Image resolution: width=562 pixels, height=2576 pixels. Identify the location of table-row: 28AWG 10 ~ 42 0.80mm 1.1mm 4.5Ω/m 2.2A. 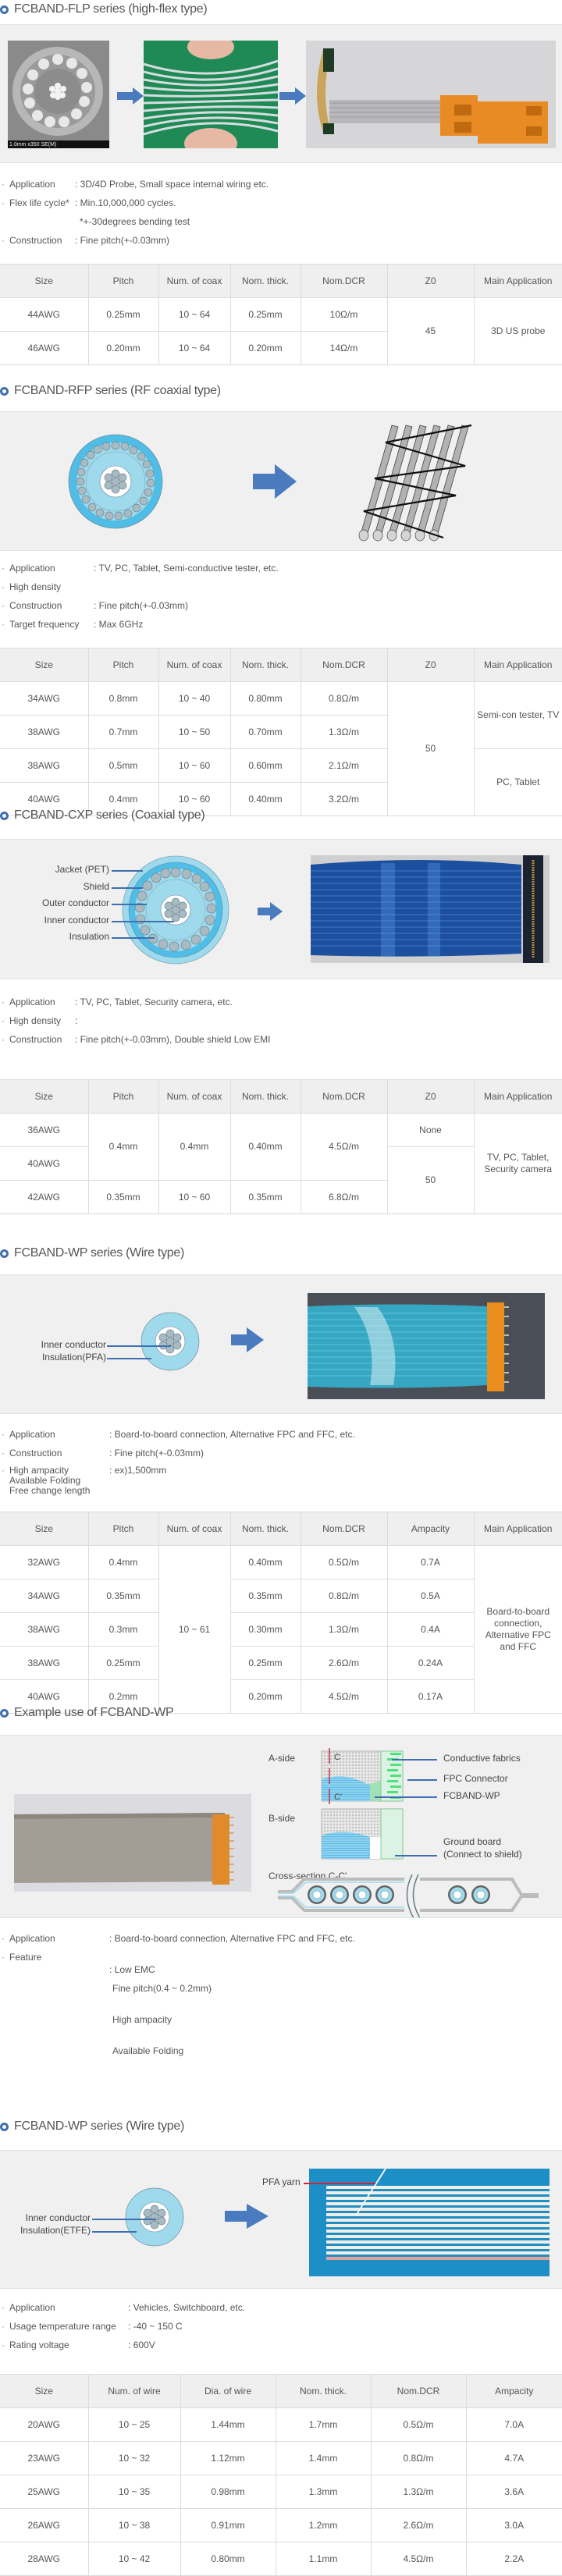
(281, 2559).